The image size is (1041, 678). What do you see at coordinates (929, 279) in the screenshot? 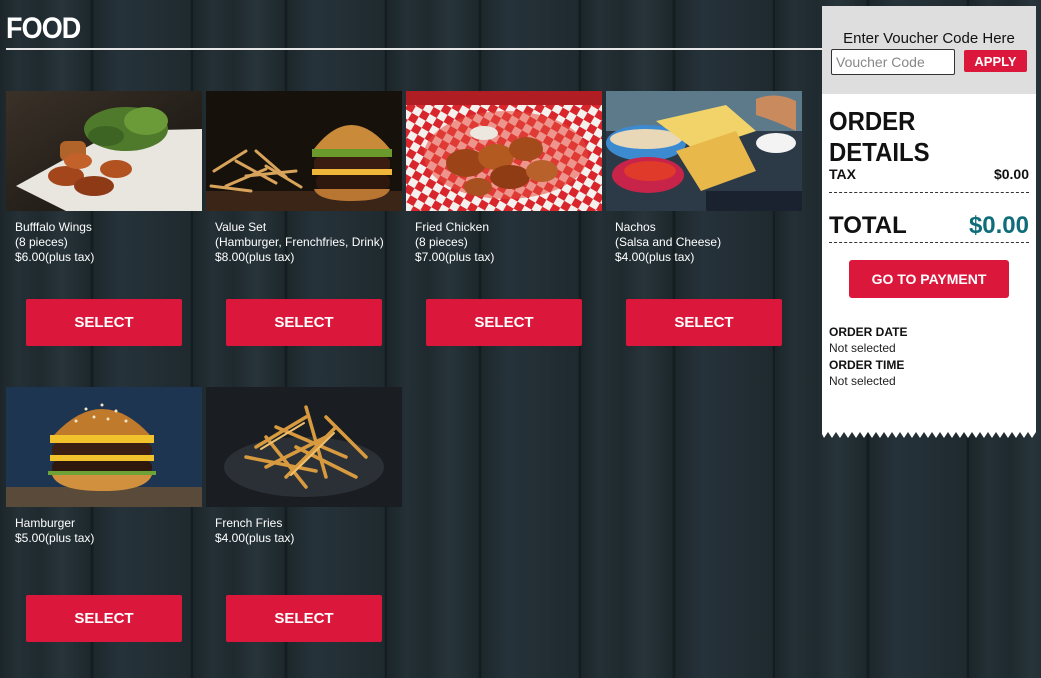
I see `go-to-payment-button: GO TO PAYMENT` at bounding box center [929, 279].